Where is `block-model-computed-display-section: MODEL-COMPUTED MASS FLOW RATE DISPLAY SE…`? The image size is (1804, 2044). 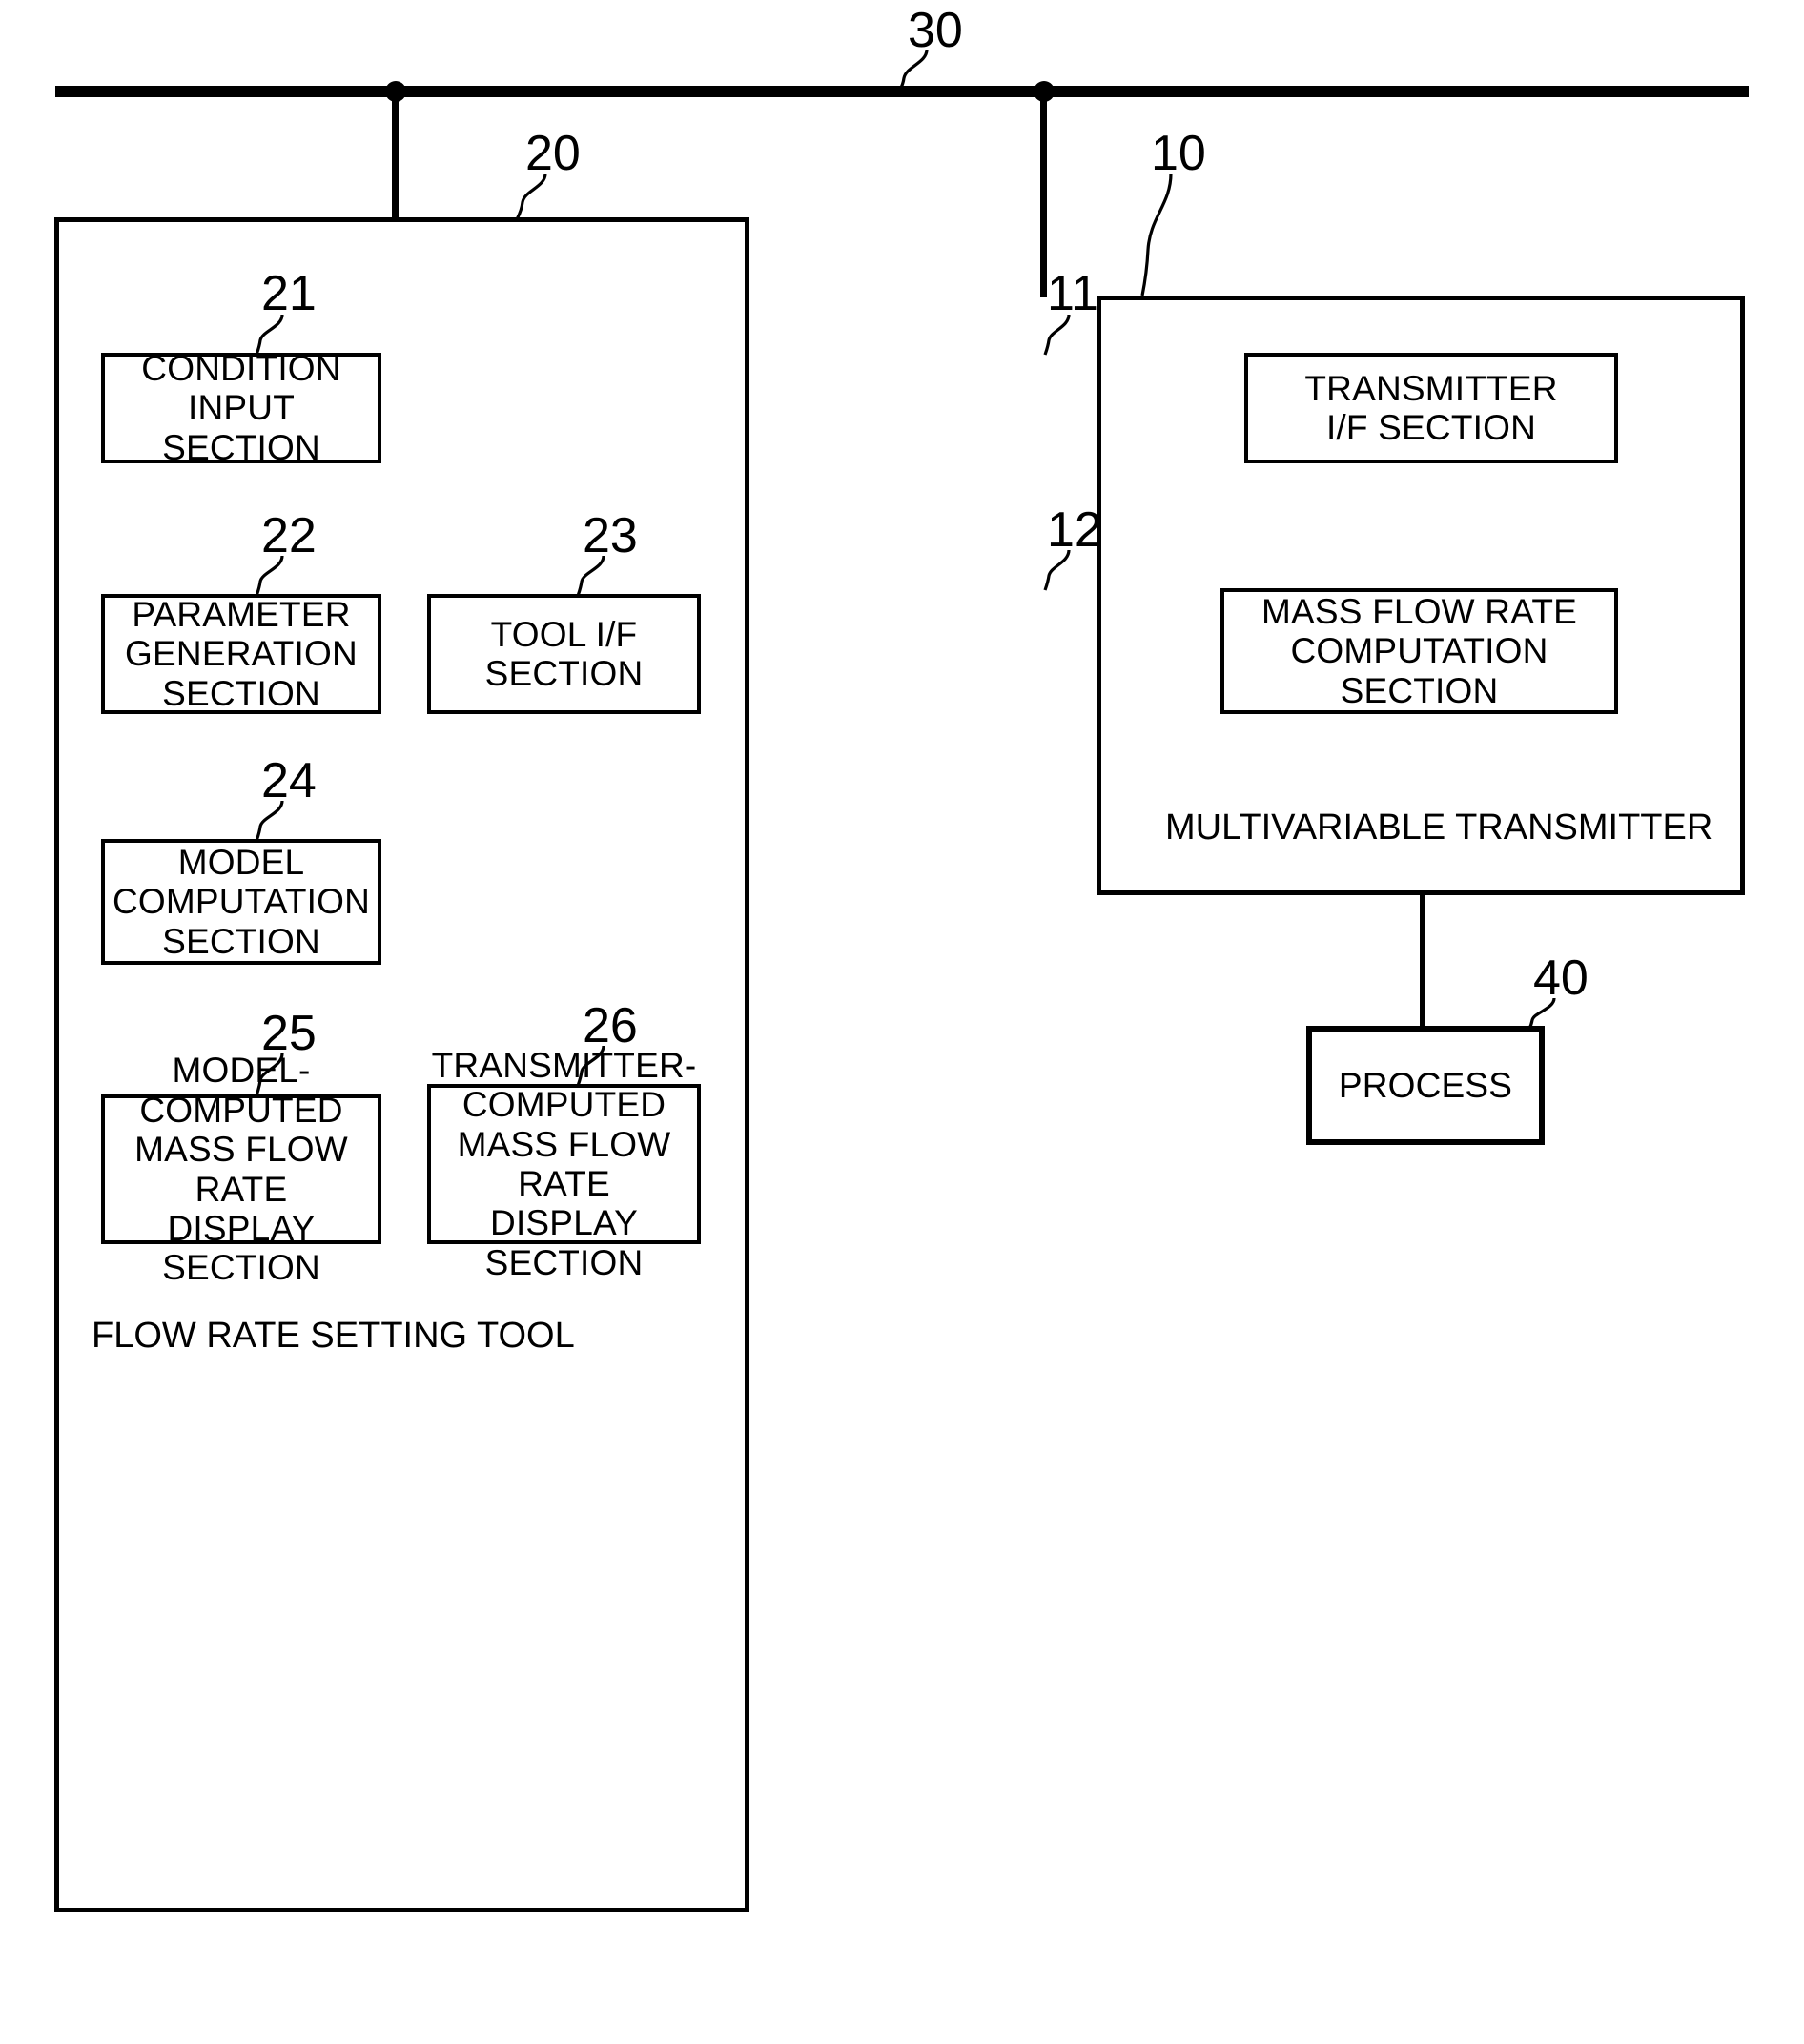
block-model-computed-display-section: MODEL-COMPUTED MASS FLOW RATE DISPLAY SE… is located at coordinates (241, 1169).